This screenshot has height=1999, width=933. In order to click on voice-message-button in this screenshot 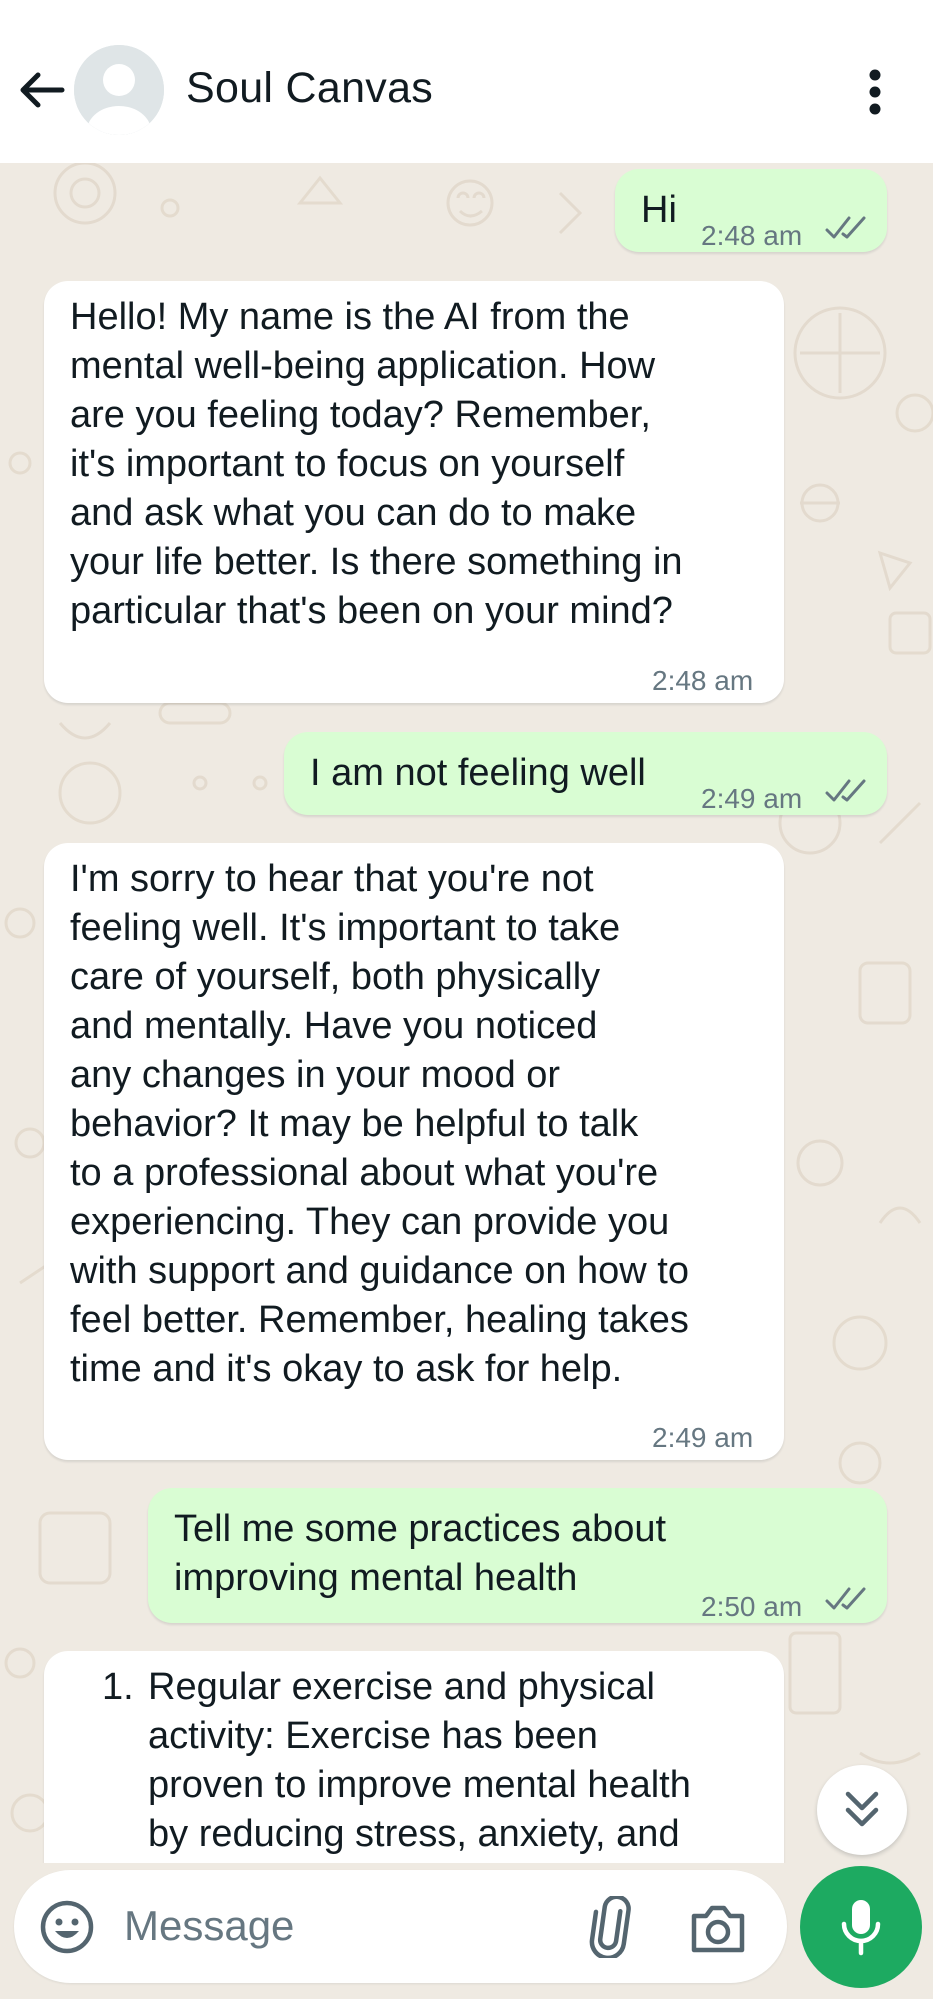, I will do `click(861, 1927)`.